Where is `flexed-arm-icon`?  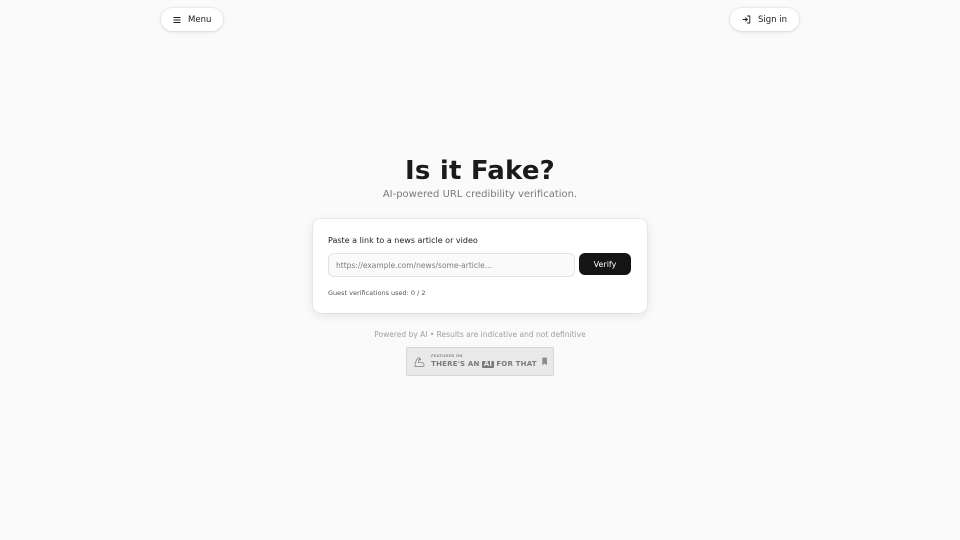 flexed-arm-icon is located at coordinates (419, 361).